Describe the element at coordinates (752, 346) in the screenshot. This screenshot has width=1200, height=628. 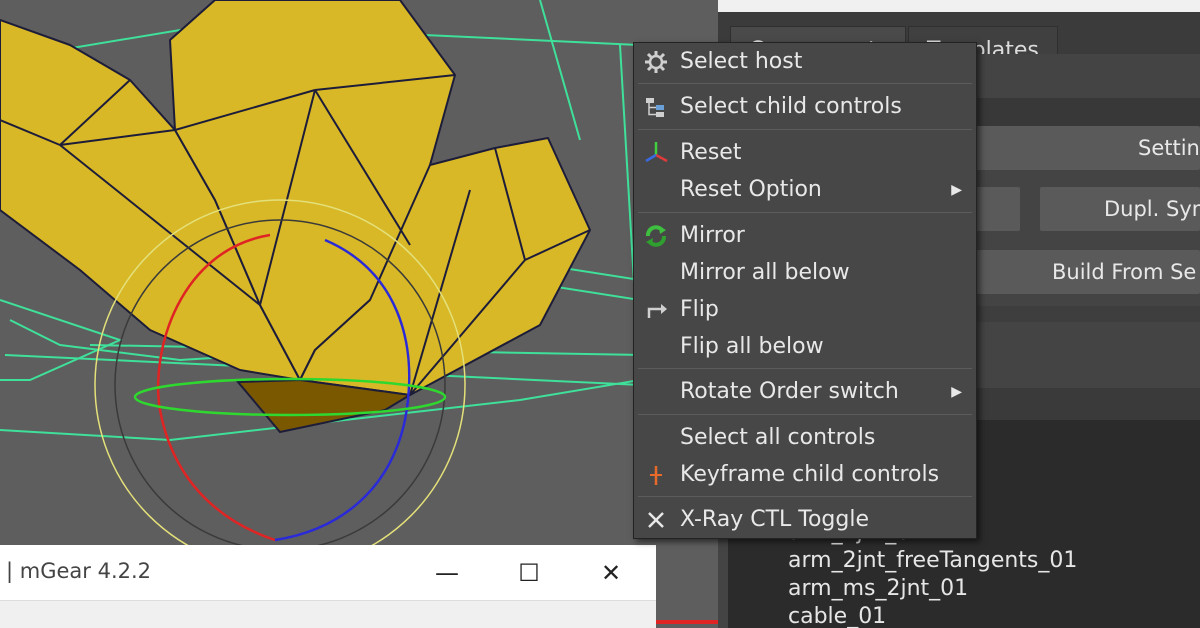
I see `menu-item-label: Flip all below` at that location.